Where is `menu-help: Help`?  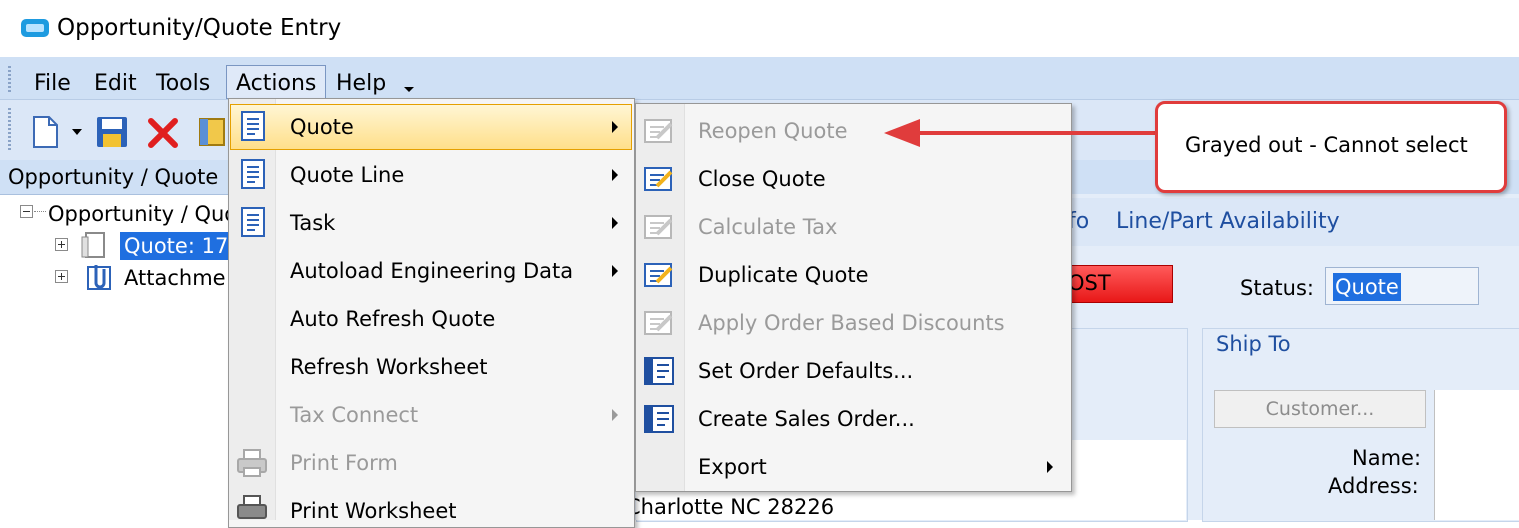 menu-help: Help is located at coordinates (361, 84).